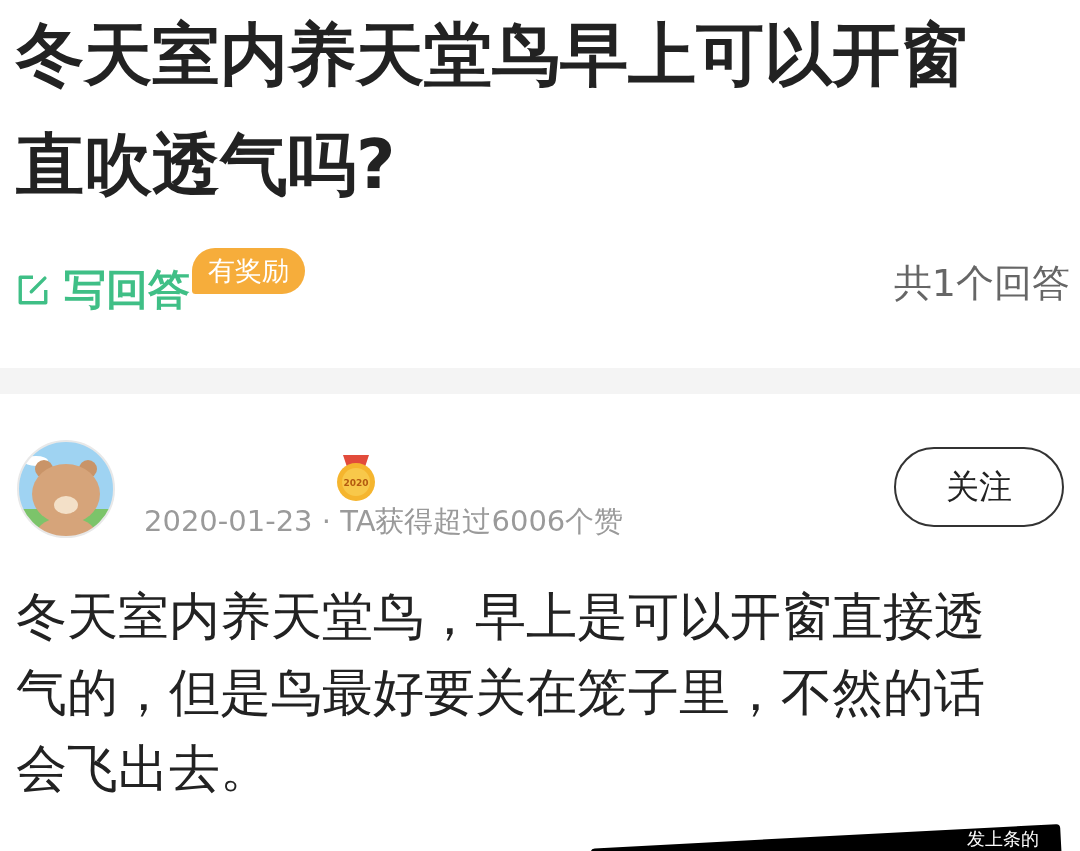 The width and height of the screenshot is (1080, 851). Describe the element at coordinates (33, 290) in the screenshot. I see `edit-icon` at that location.